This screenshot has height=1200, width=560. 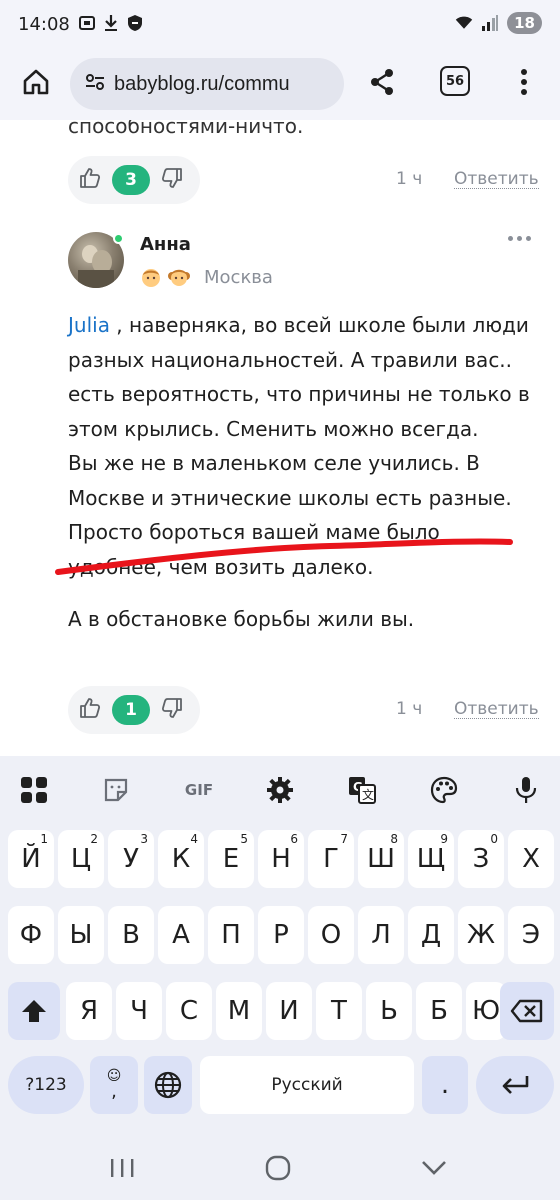 What do you see at coordinates (181, 935) in the screenshot?
I see `key-row2-4: А` at bounding box center [181, 935].